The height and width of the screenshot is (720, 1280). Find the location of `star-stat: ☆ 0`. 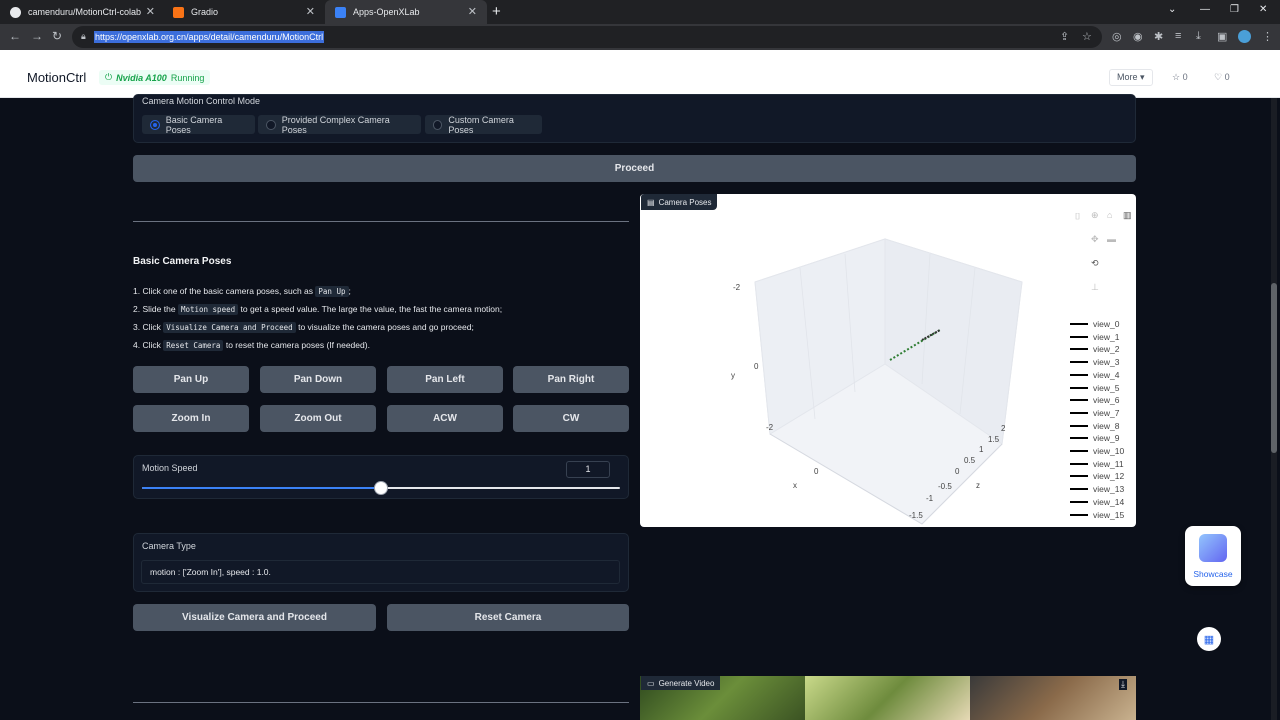

star-stat: ☆ 0 is located at coordinates (1180, 77).